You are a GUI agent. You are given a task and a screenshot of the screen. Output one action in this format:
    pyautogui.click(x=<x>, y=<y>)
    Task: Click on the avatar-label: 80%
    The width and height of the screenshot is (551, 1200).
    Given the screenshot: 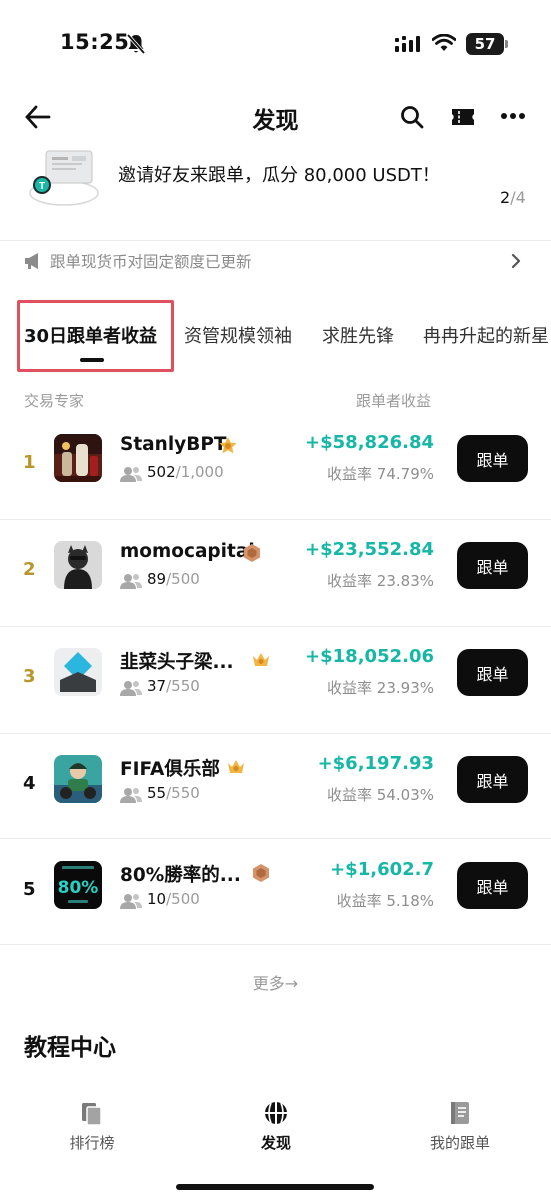 What is the action you would take?
    pyautogui.click(x=78, y=888)
    